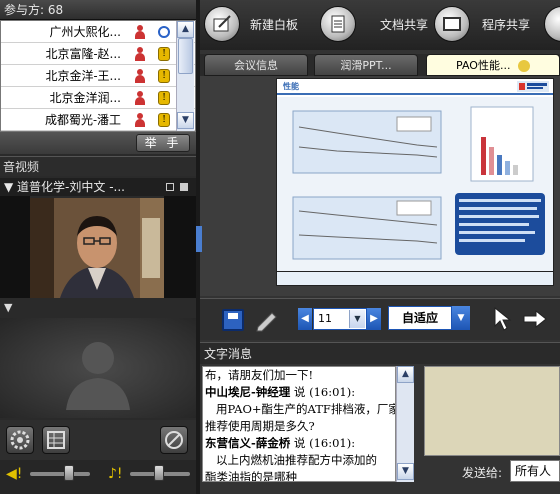 This screenshot has height=494, width=560. What do you see at coordinates (256, 65) in the screenshot?
I see `tab-meeting-info: 会议信息` at bounding box center [256, 65].